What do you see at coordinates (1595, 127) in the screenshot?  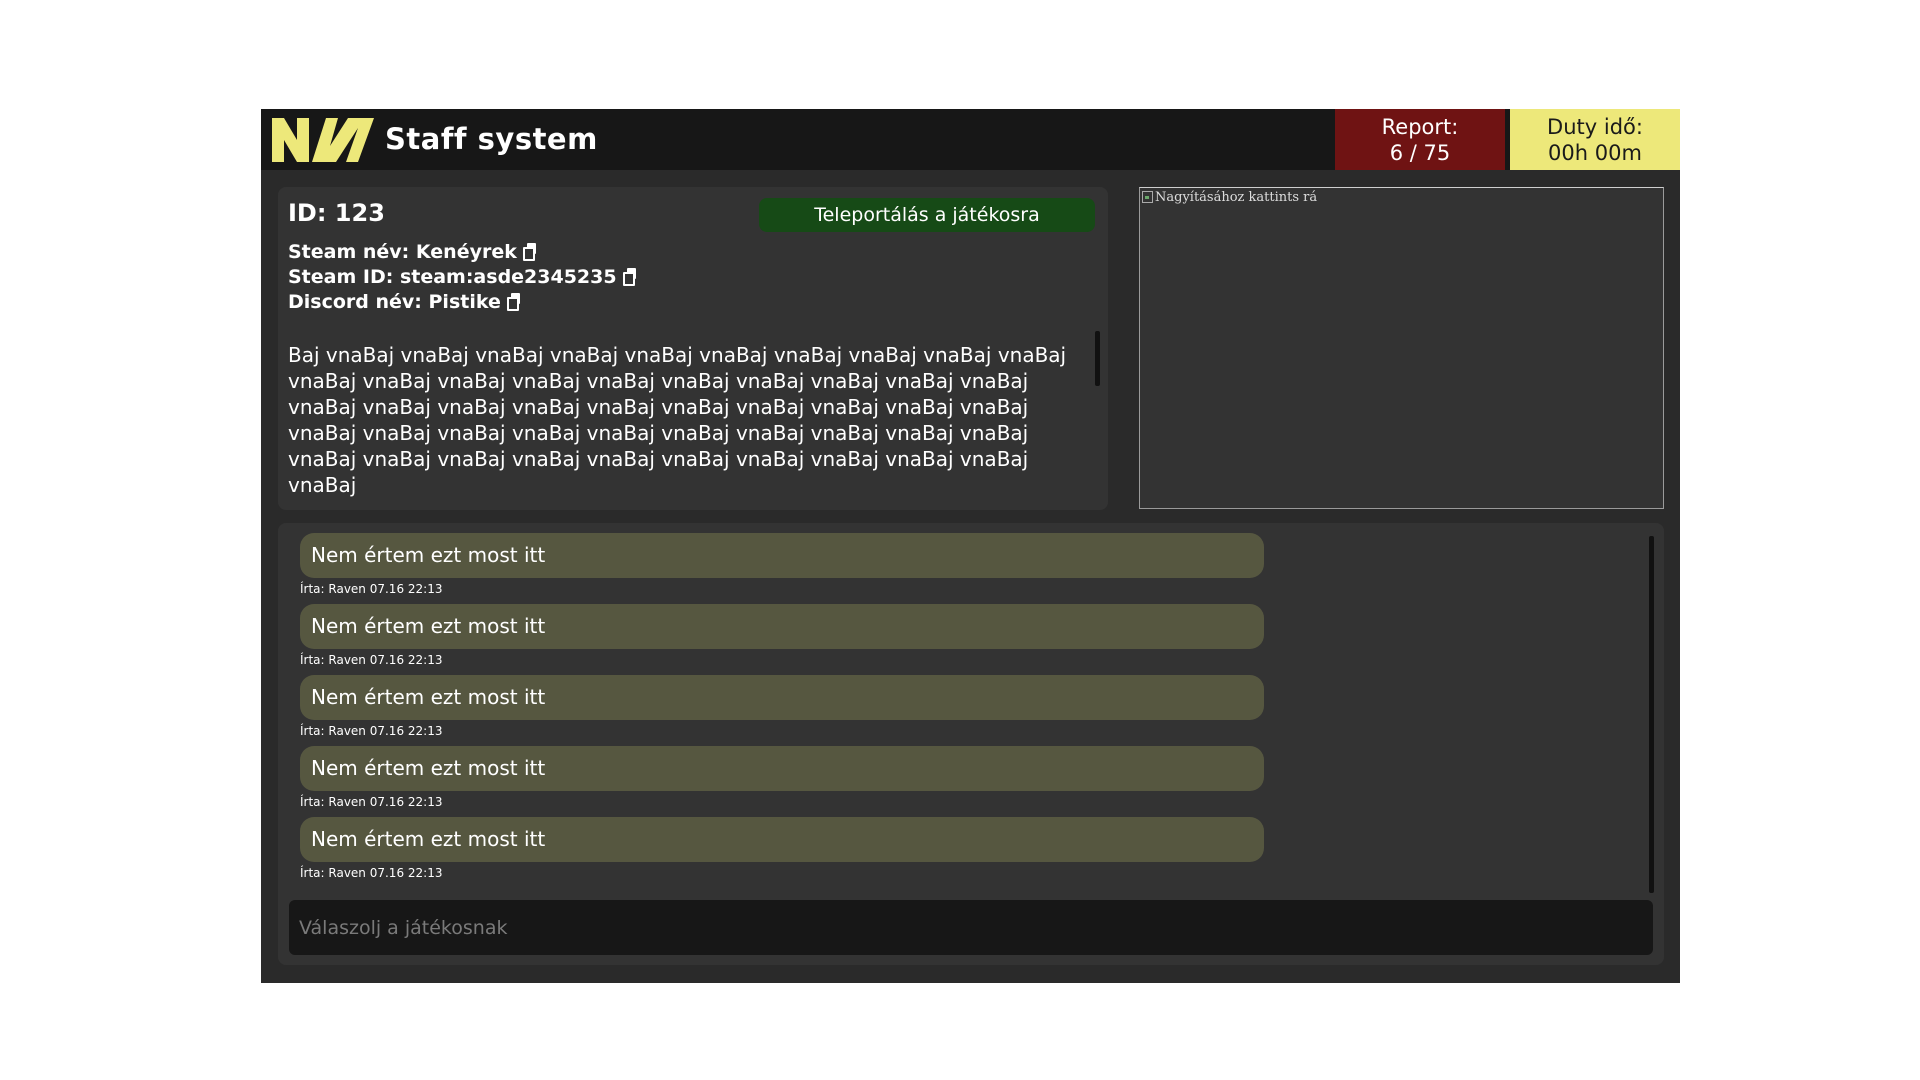 I see `duty-label: Duty idő:` at bounding box center [1595, 127].